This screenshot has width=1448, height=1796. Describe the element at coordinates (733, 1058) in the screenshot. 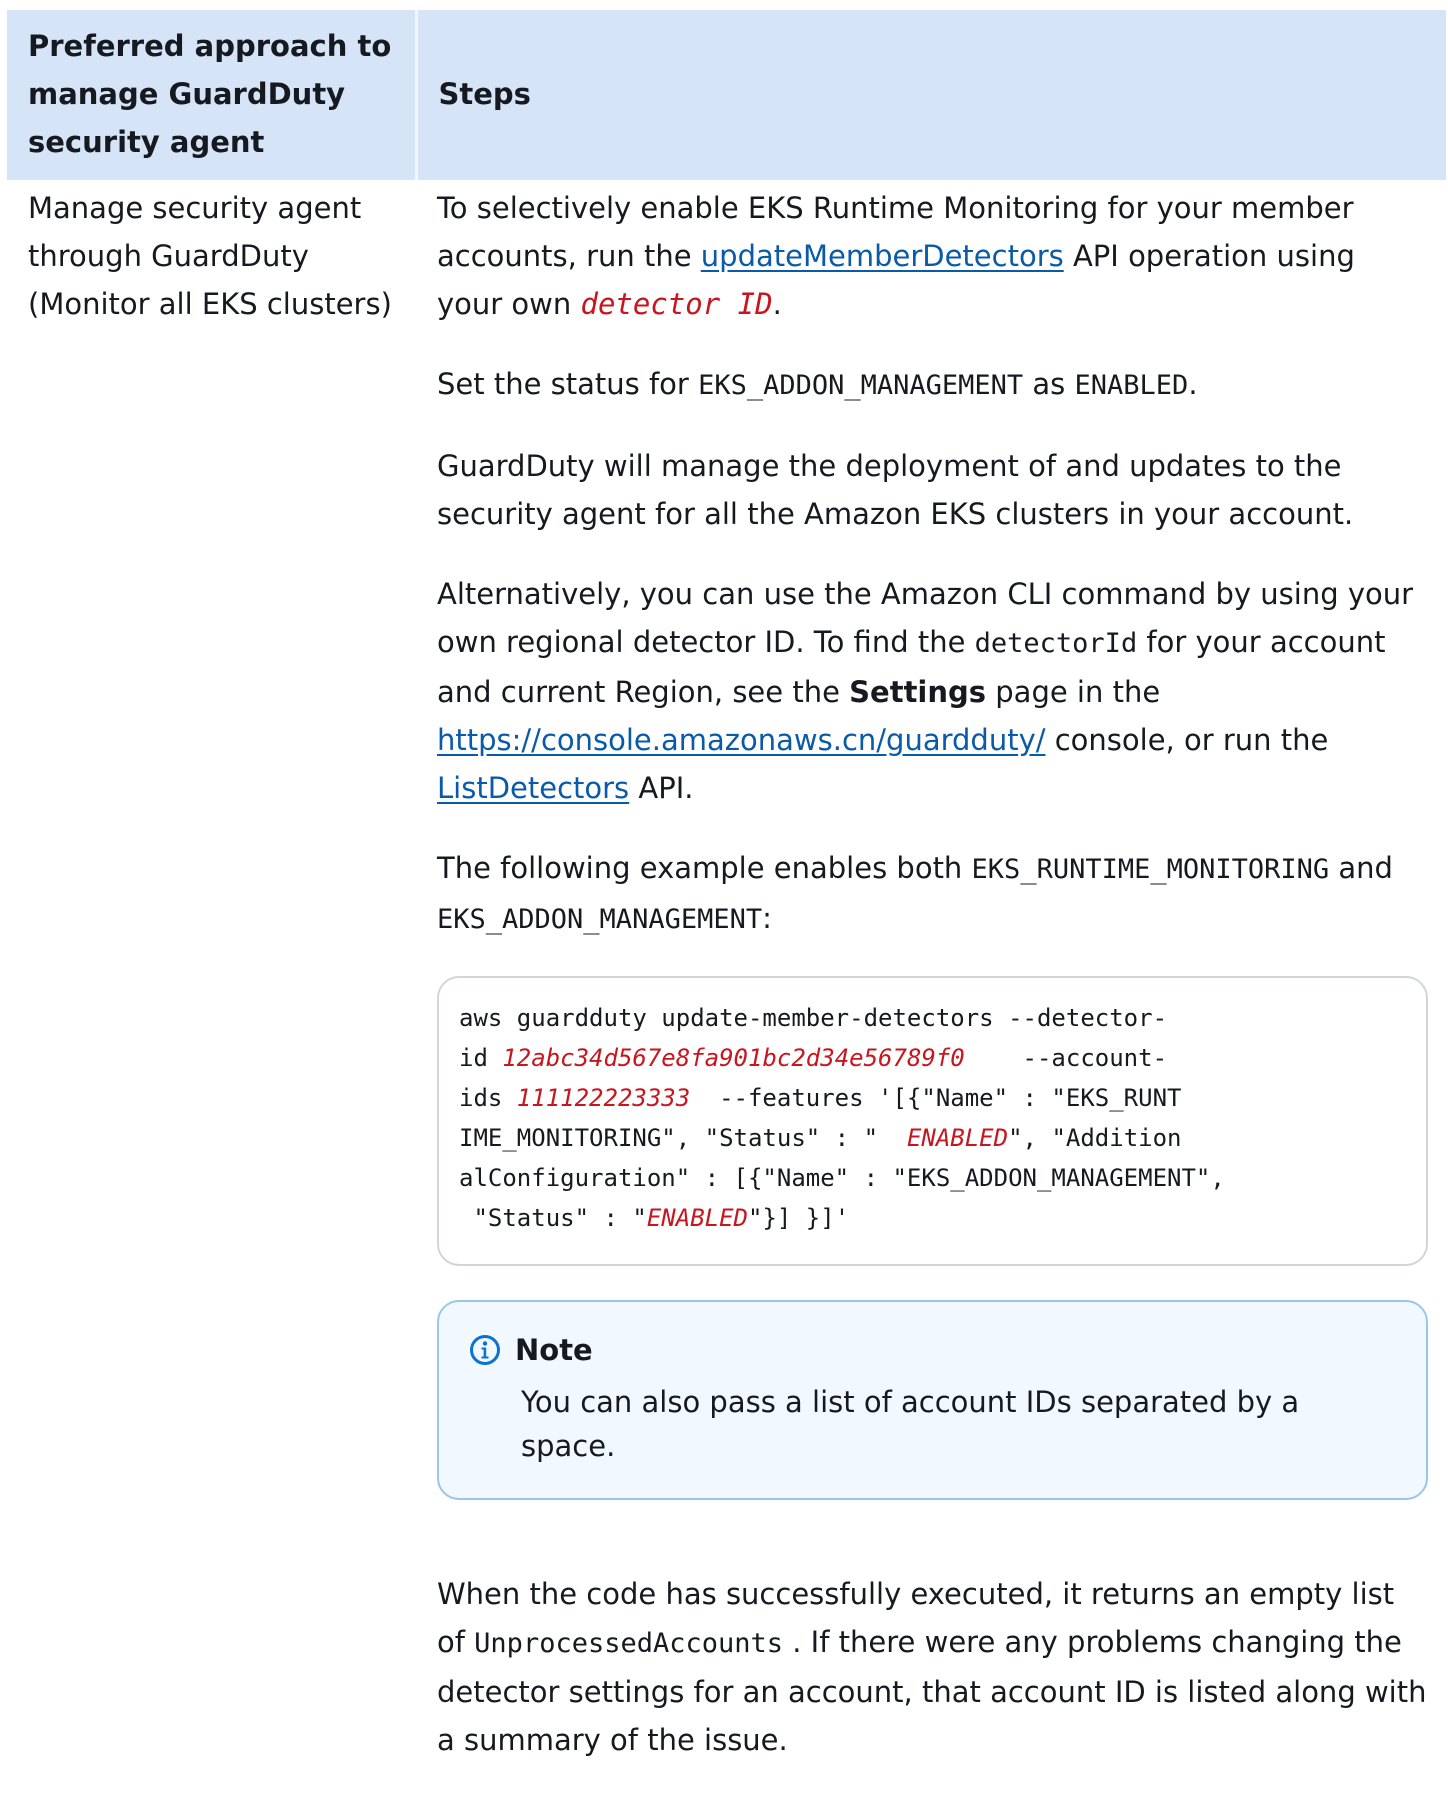

I see `code-detector-id-value: 12abc34d567e8fa901bc2d34e56789f0` at that location.